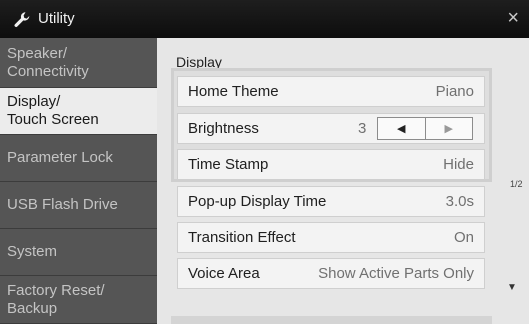 This screenshot has width=529, height=324. Describe the element at coordinates (449, 128) in the screenshot. I see `brightness-increase-button: ▶` at that location.